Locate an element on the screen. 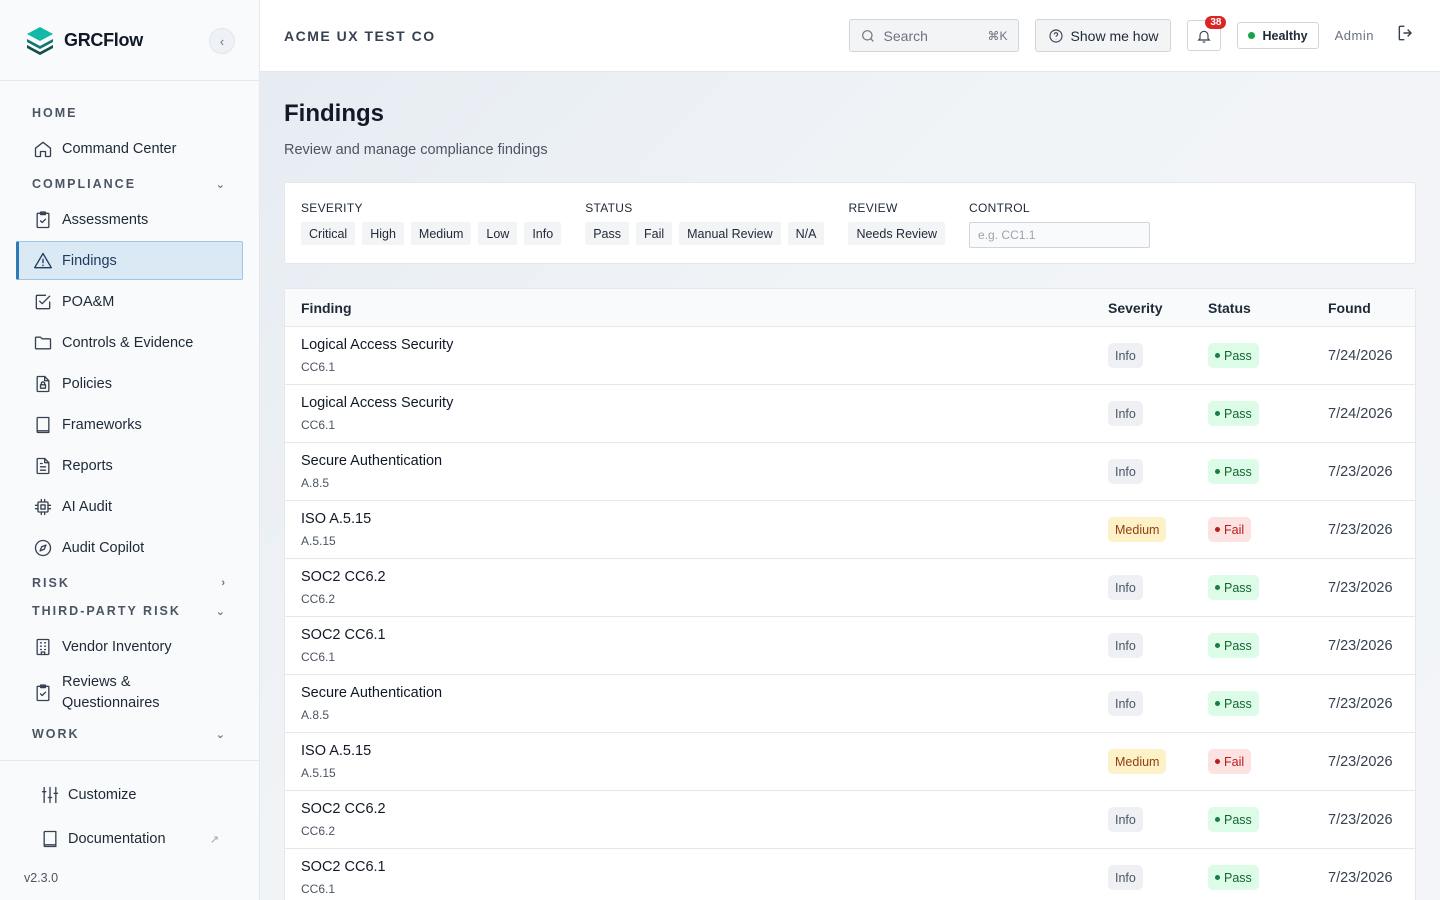 This screenshot has height=900, width=1440. health-status-badge: Healthy is located at coordinates (1278, 35).